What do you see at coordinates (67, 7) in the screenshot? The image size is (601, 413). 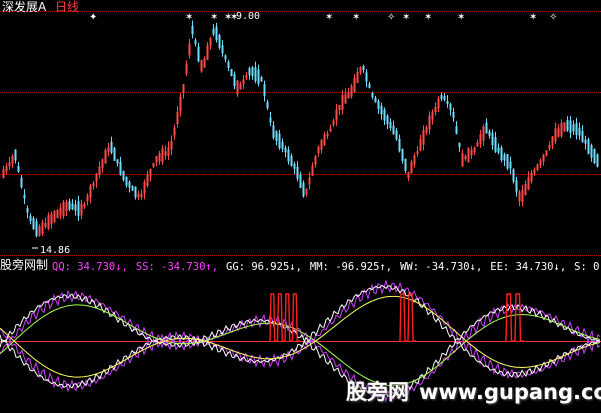 I see `period-label: 日线` at bounding box center [67, 7].